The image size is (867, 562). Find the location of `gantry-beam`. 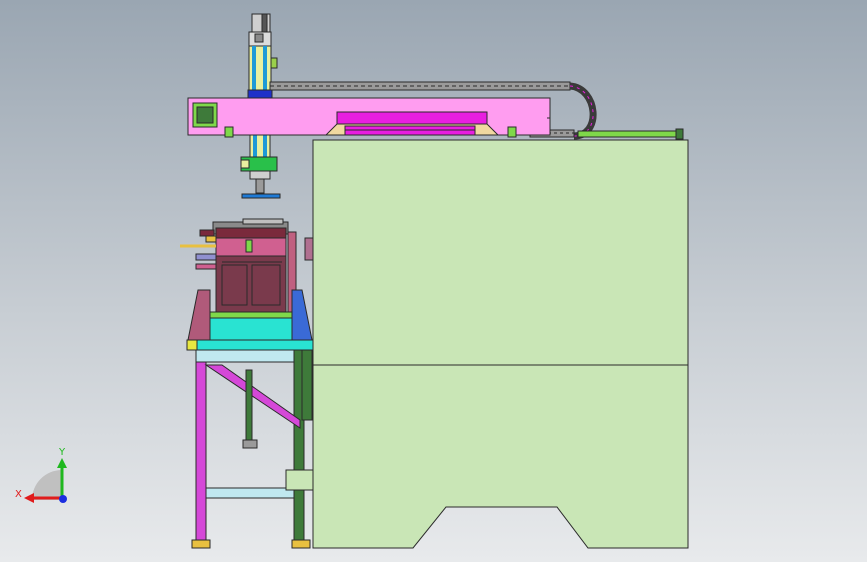

gantry-beam is located at coordinates (369, 117).